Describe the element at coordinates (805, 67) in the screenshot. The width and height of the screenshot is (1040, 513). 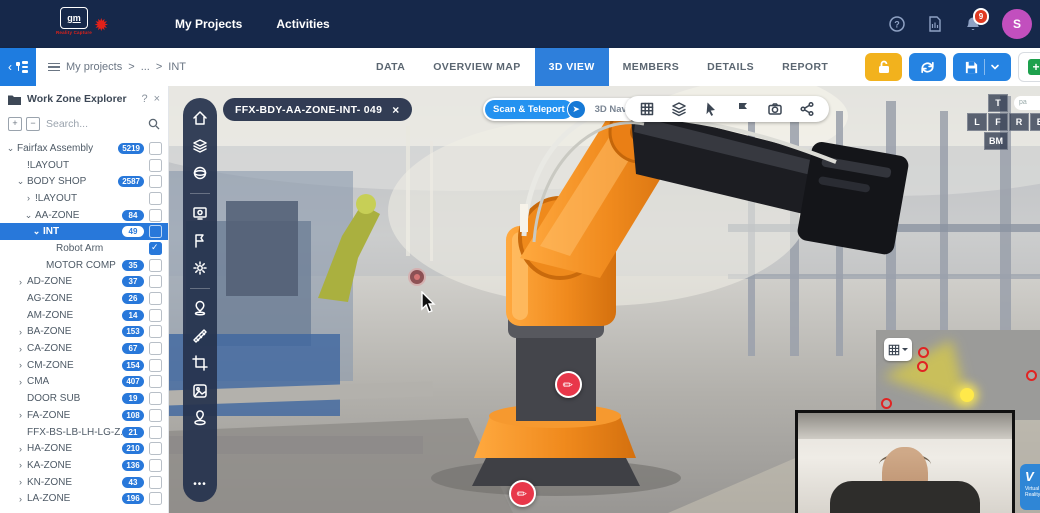
I see `project-tab: REPORT` at that location.